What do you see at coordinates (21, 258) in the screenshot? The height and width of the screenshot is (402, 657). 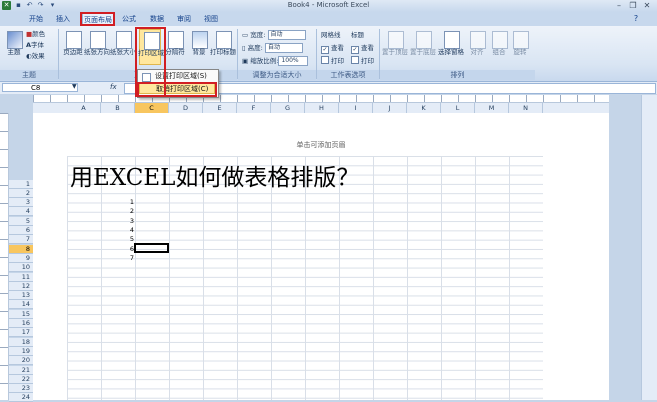 I see `row-header-9: 9` at bounding box center [21, 258].